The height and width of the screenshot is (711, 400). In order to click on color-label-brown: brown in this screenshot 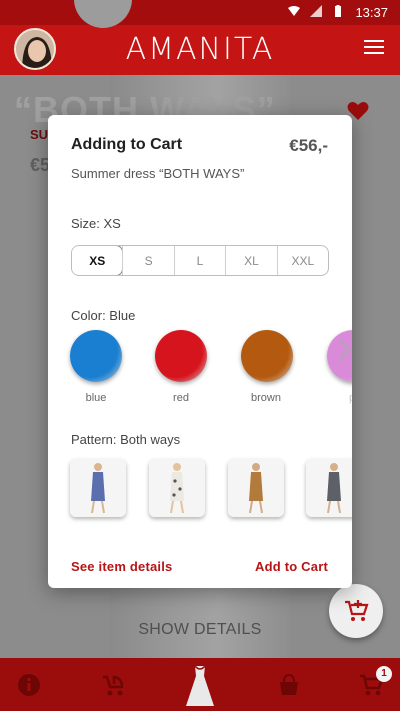, I will do `click(266, 398)`.